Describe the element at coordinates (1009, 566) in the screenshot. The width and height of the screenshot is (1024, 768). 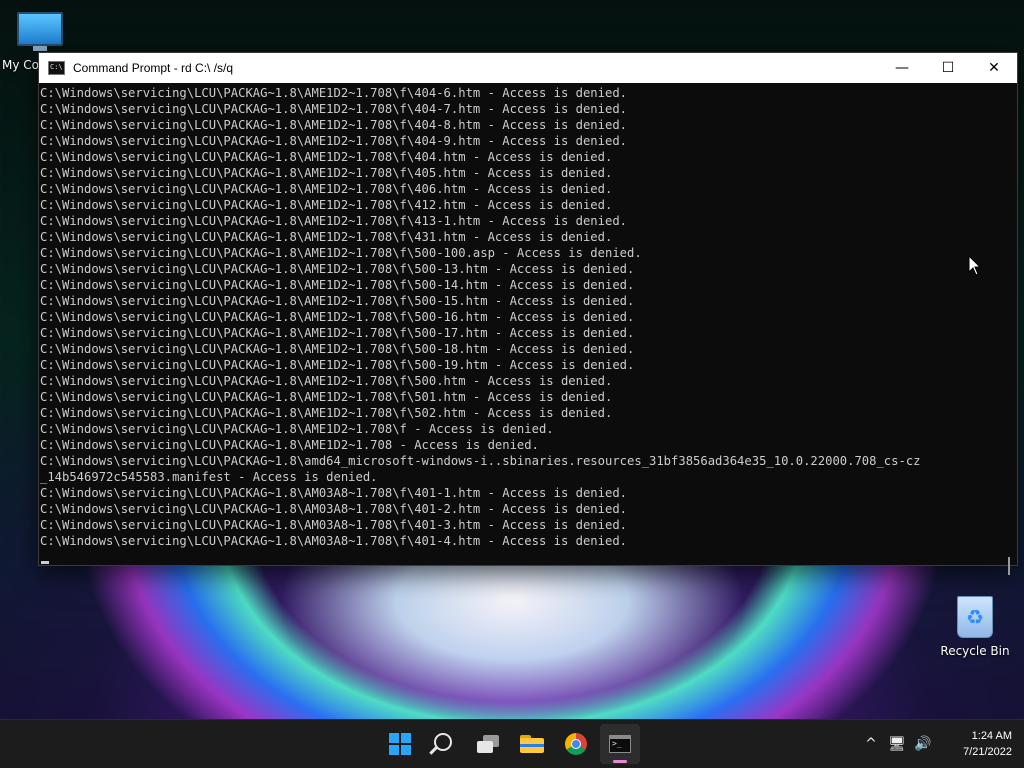
I see `scrollbar-thumb` at that location.